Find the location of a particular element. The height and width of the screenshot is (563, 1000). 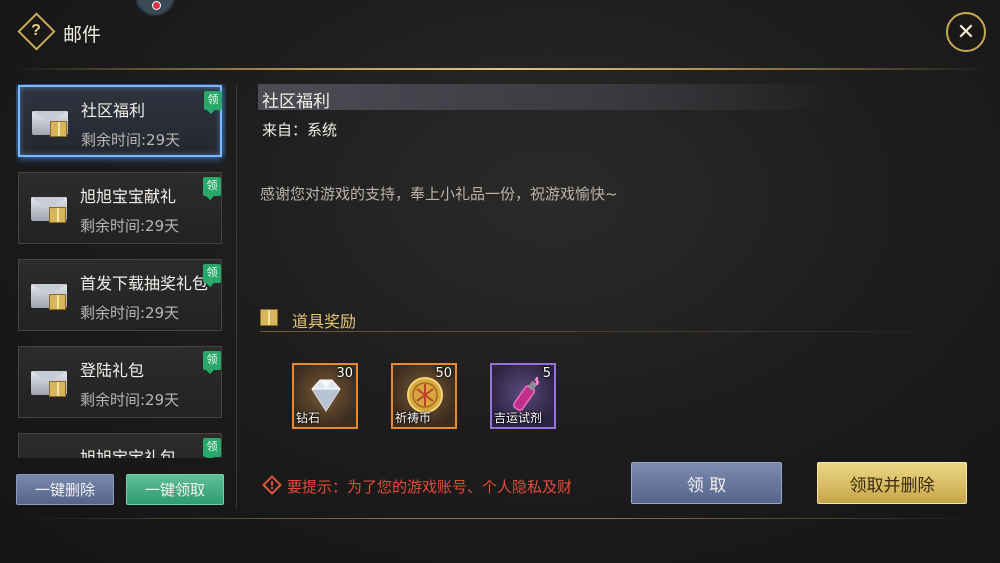

mail-sender: 来自：系统 is located at coordinates (300, 130).